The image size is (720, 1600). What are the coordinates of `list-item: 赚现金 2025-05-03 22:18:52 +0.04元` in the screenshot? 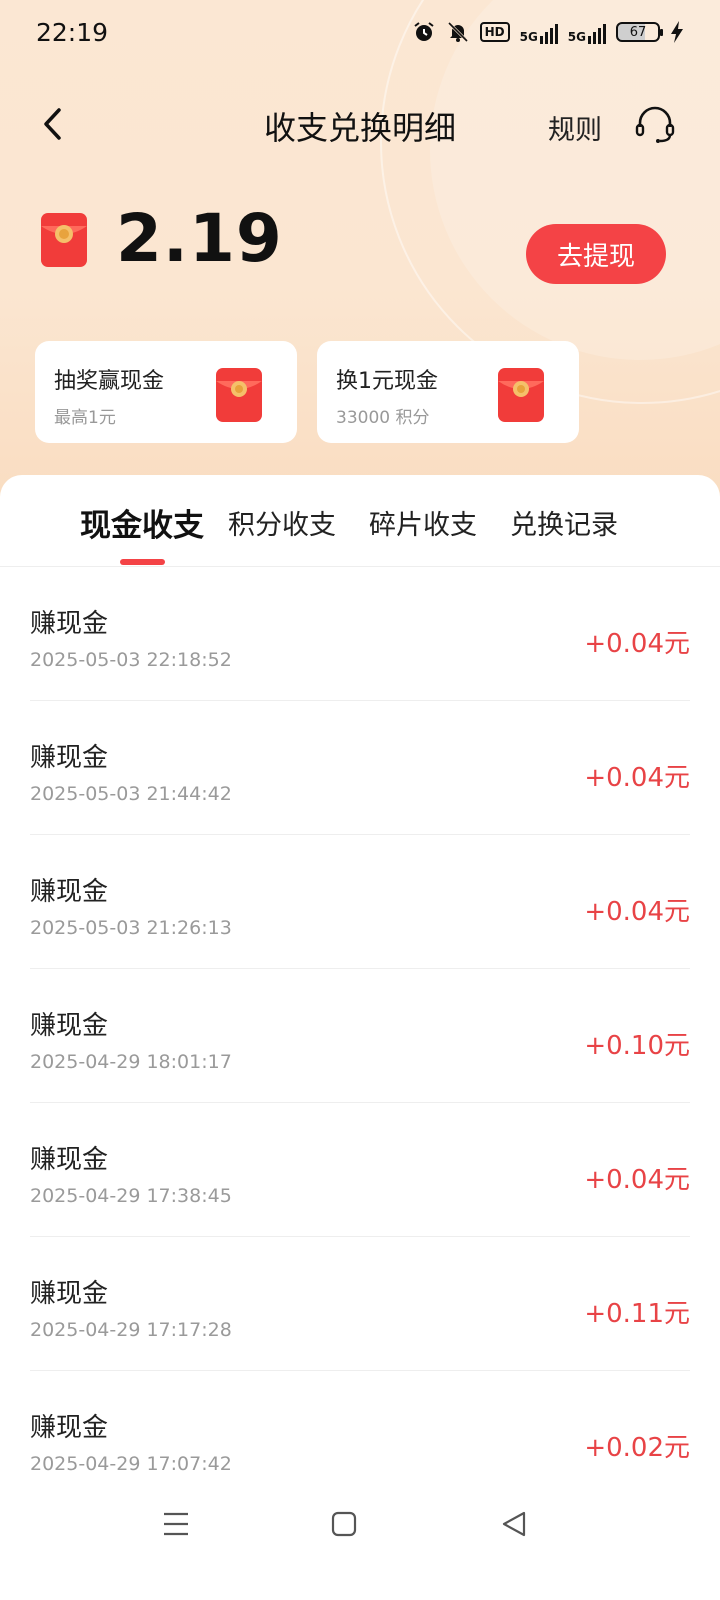 It's located at (360, 634).